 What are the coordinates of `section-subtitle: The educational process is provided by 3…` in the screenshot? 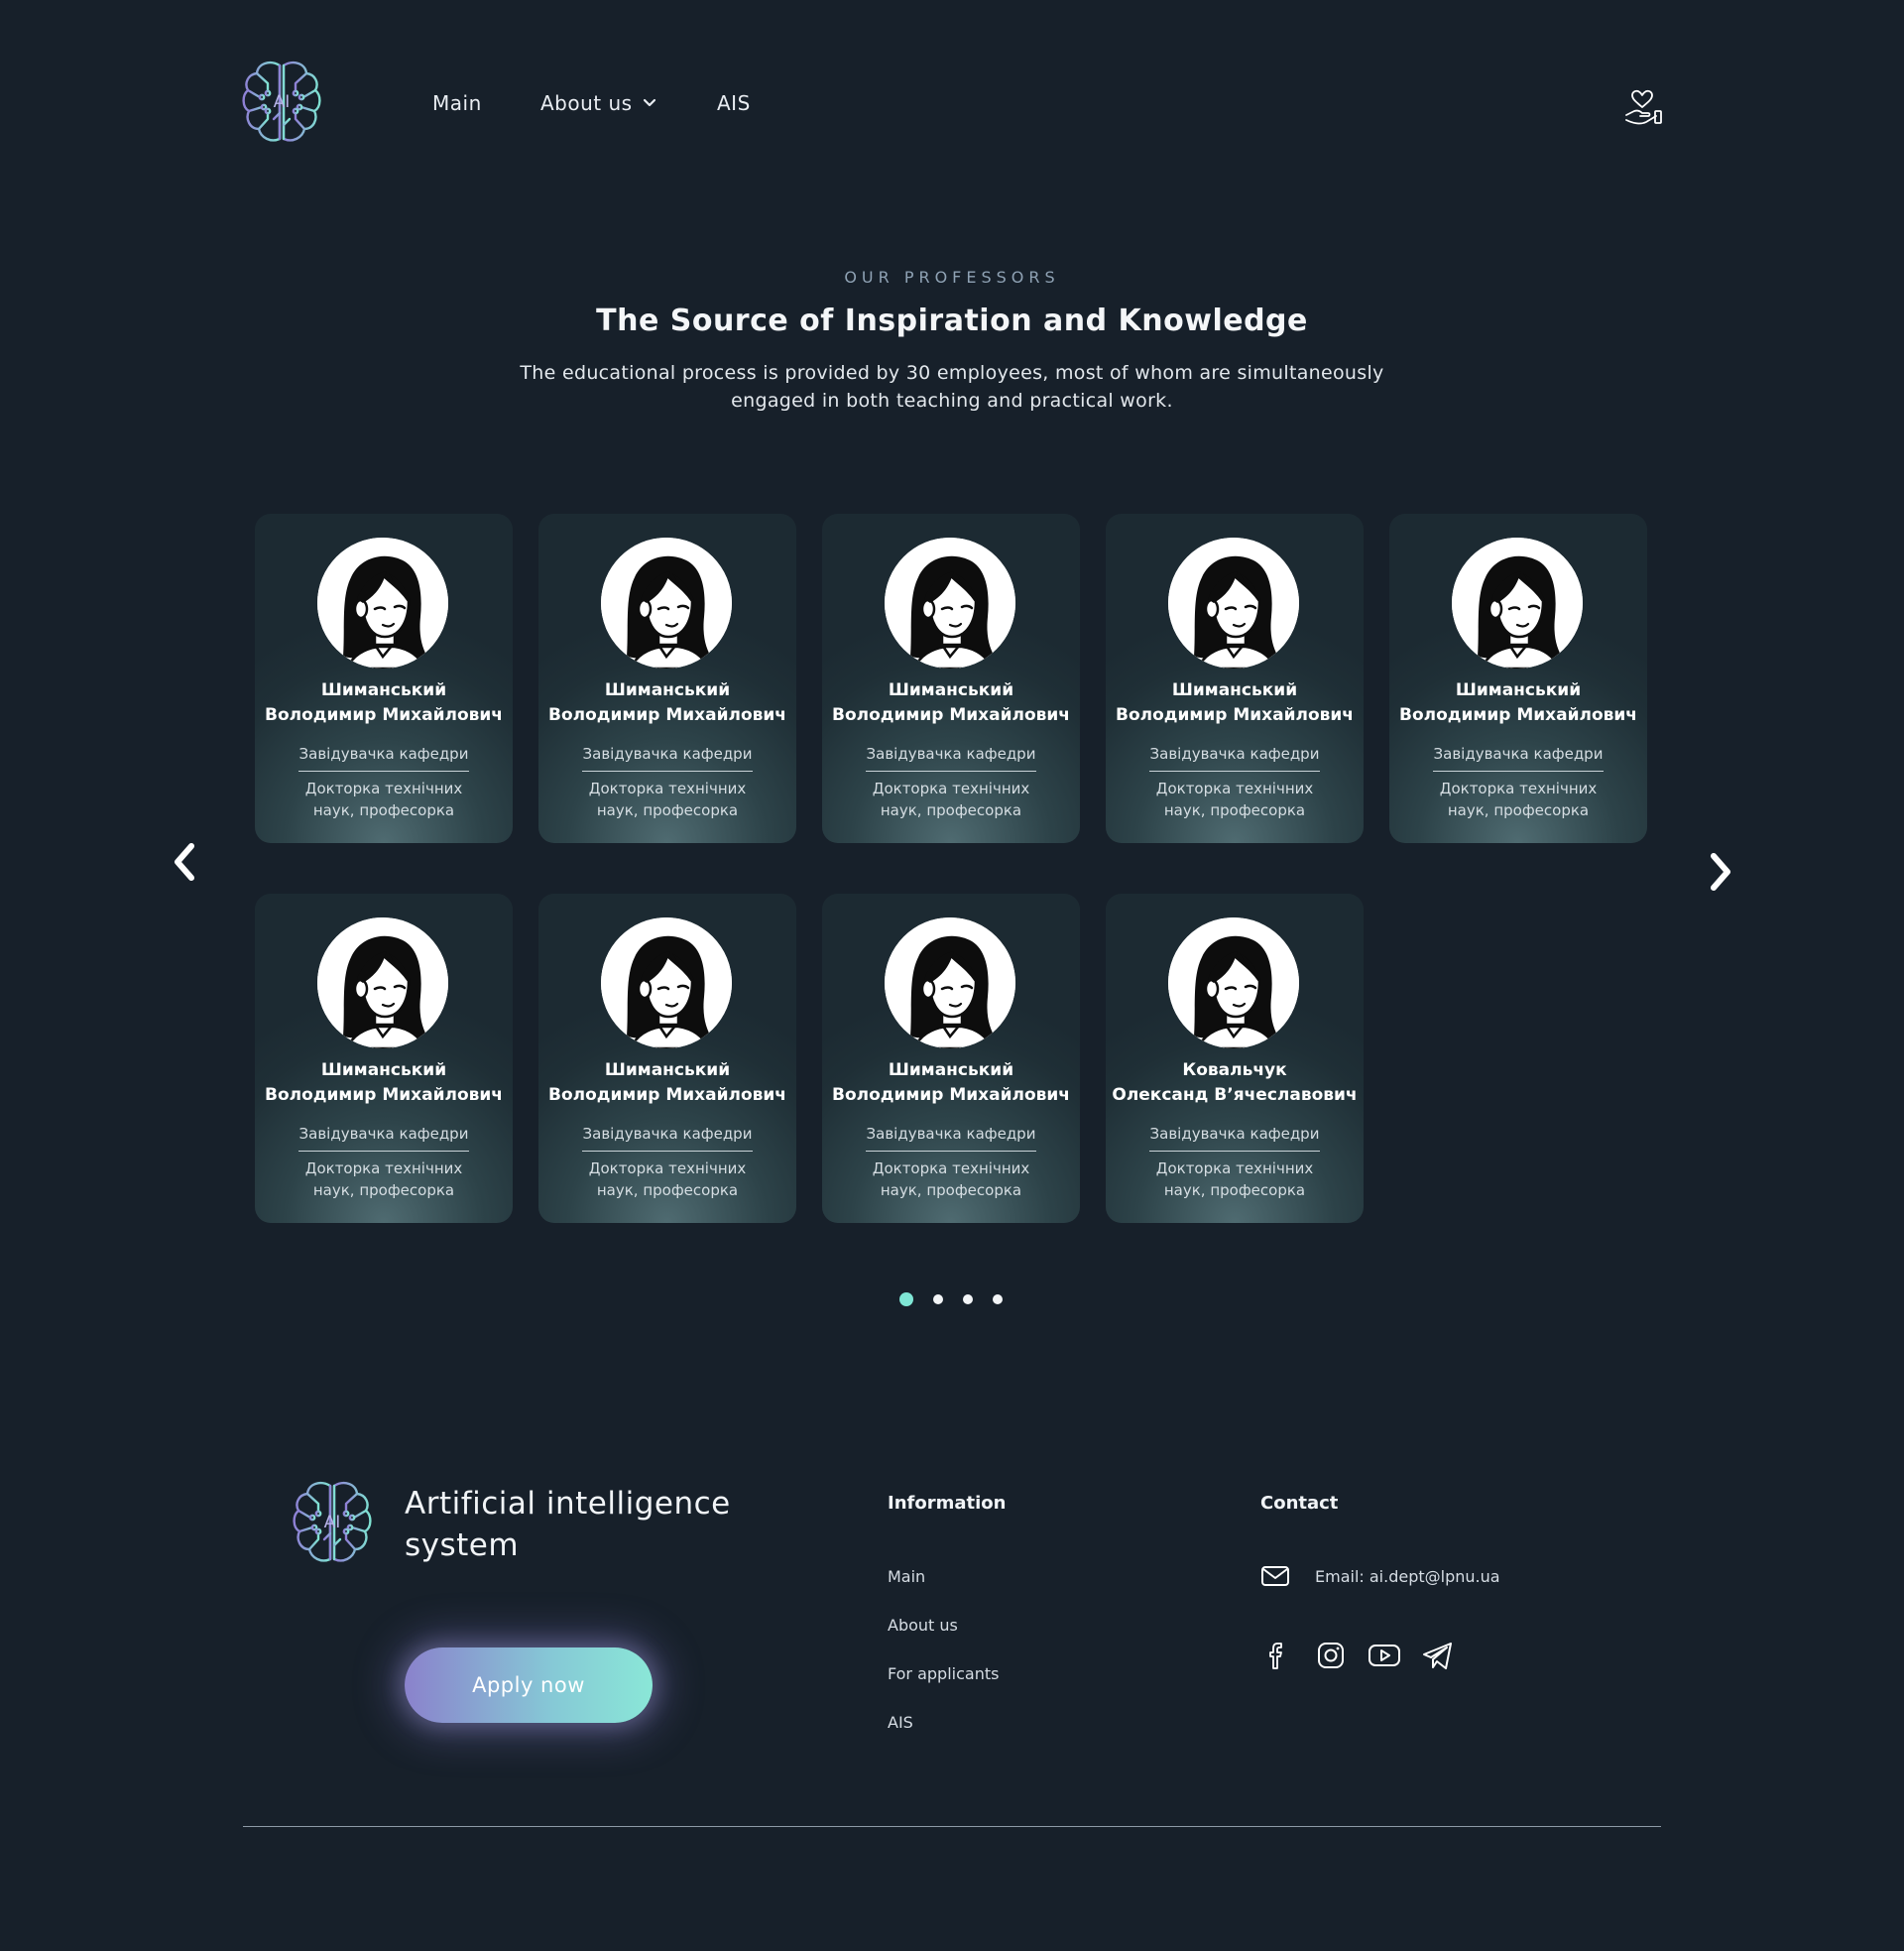 It's located at (952, 387).